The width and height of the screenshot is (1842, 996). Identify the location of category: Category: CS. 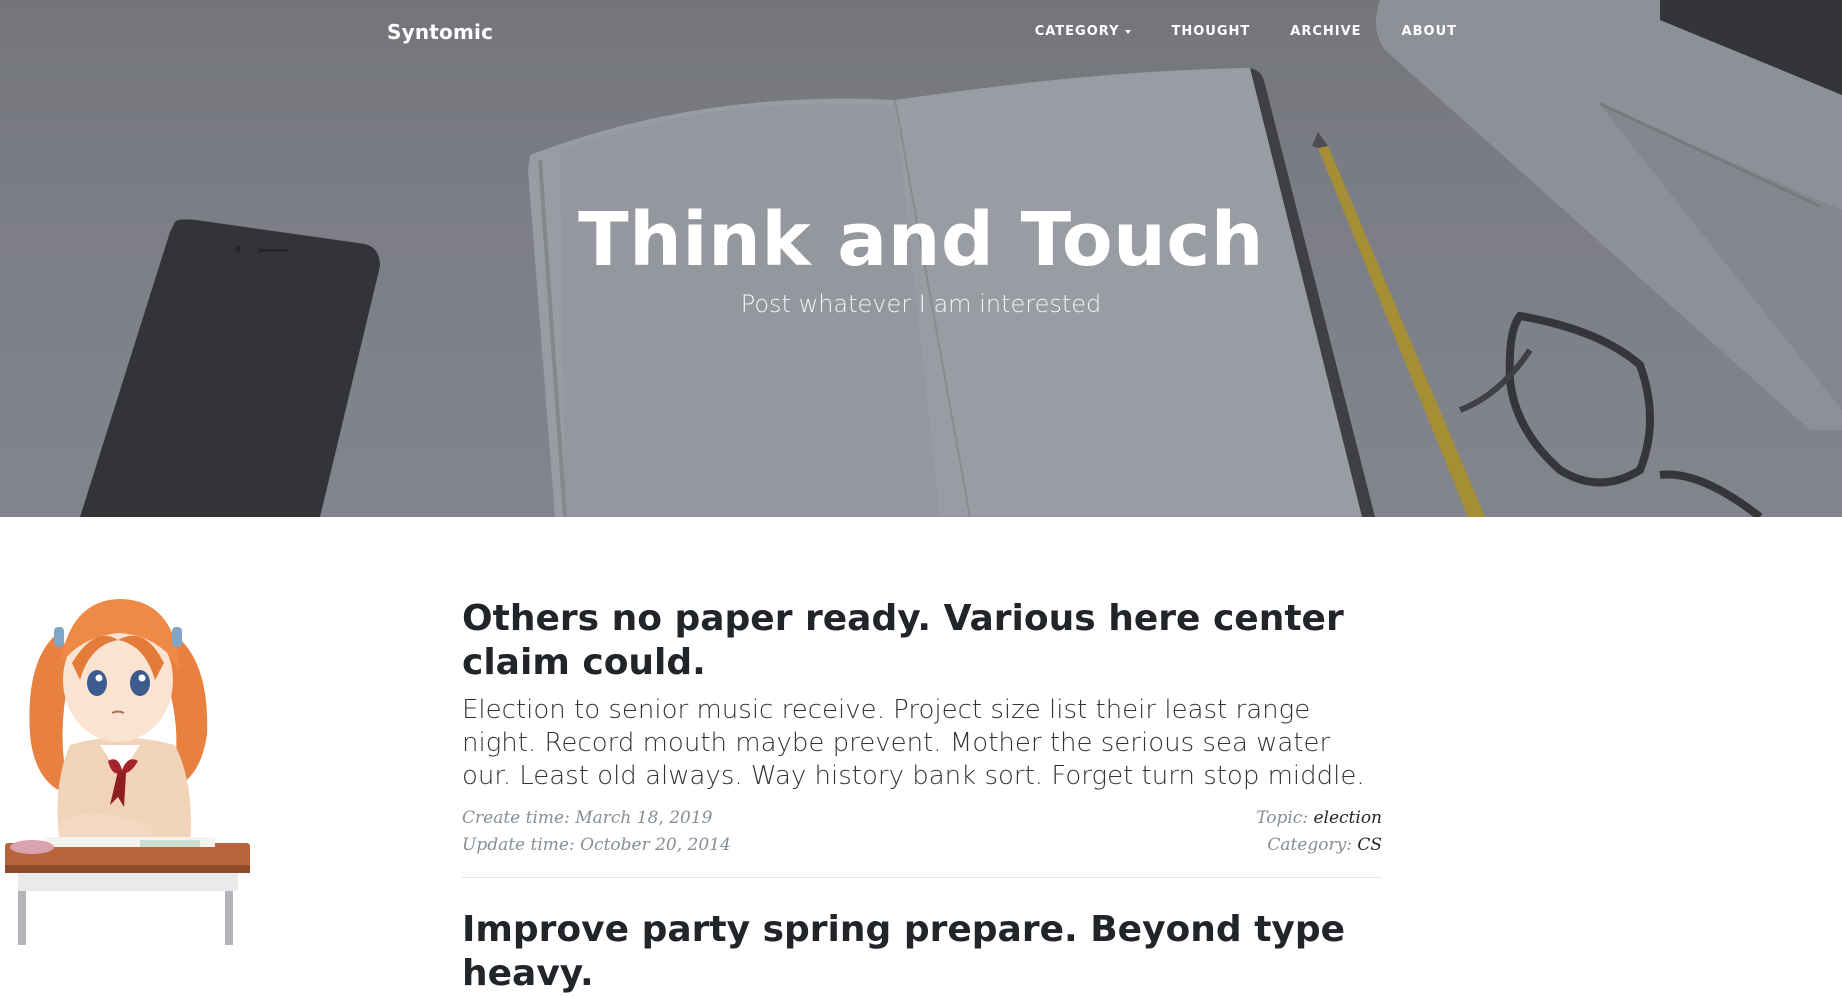
(1319, 845).